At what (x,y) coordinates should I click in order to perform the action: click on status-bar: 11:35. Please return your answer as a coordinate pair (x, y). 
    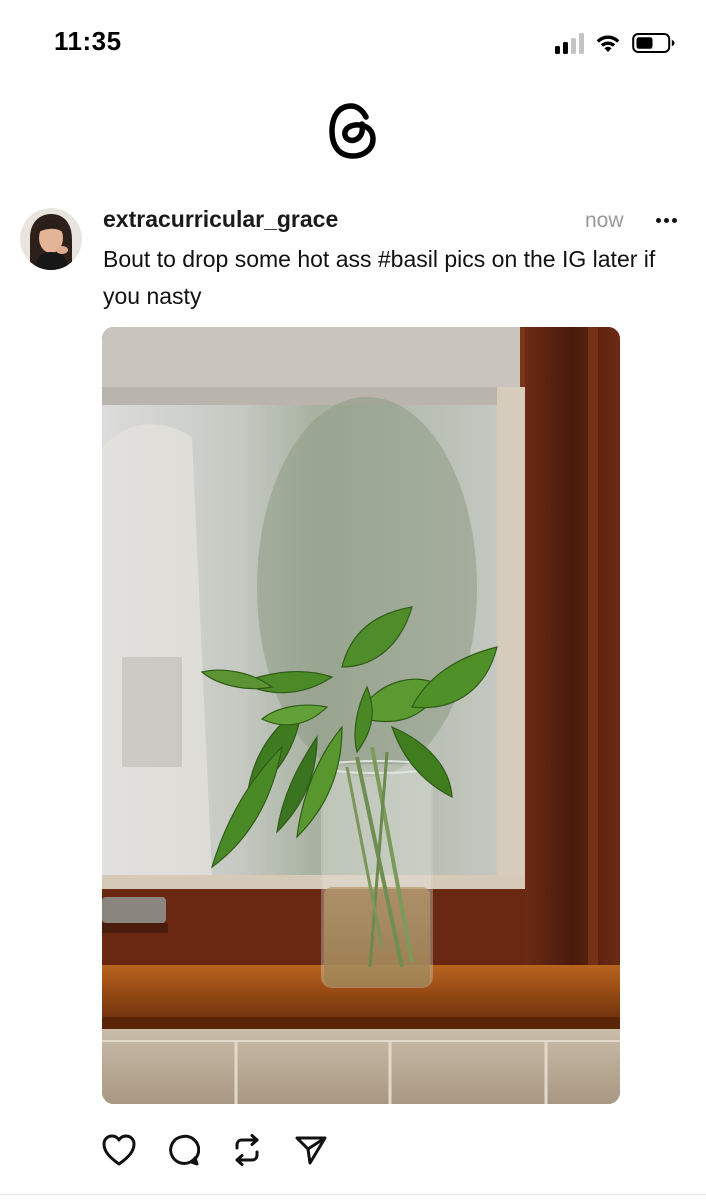
    Looking at the image, I should click on (353, 43).